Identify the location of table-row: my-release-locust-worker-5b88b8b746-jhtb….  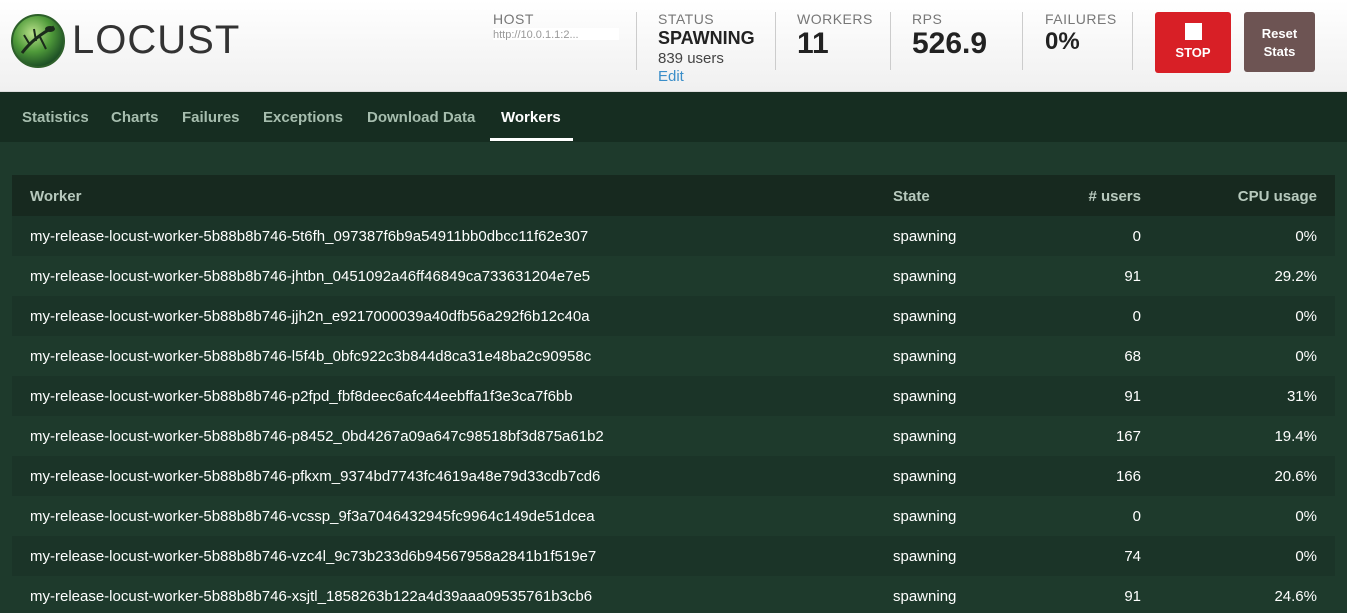
(673, 276).